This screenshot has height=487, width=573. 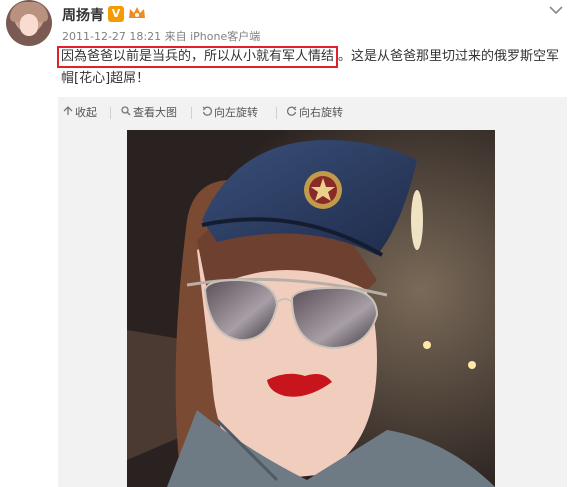 What do you see at coordinates (155, 112) in the screenshot?
I see `view-large-label: 查看大图` at bounding box center [155, 112].